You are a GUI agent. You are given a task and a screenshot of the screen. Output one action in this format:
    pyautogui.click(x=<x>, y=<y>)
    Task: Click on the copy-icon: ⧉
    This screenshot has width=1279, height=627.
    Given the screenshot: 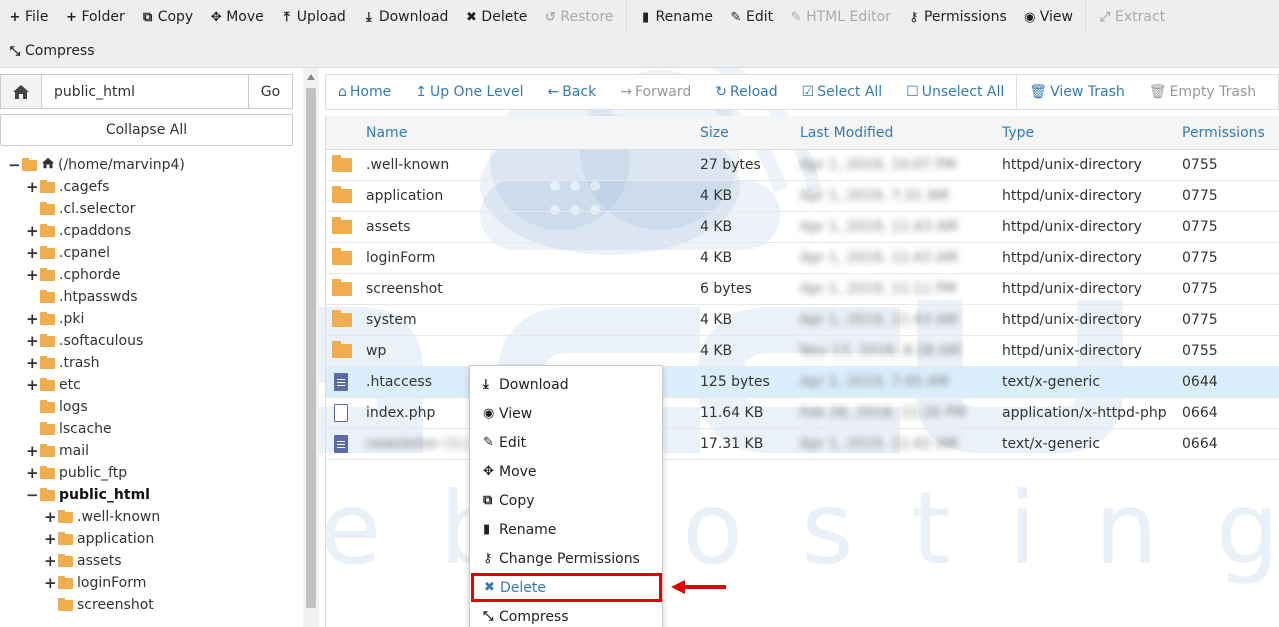 What is the action you would take?
    pyautogui.click(x=148, y=17)
    